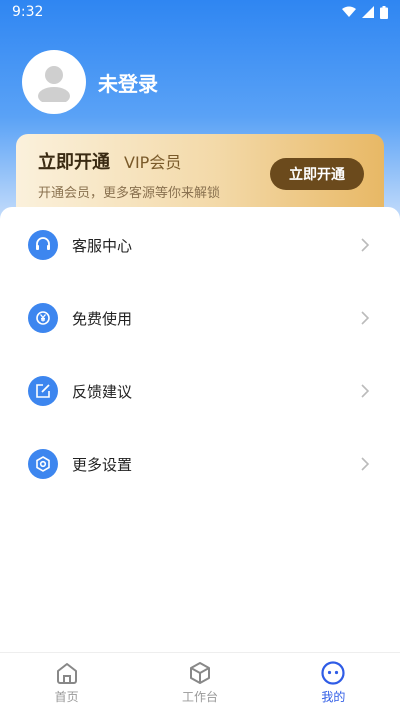  I want to click on bottom-tab-bar: 首页 工作台 我的, so click(200, 682).